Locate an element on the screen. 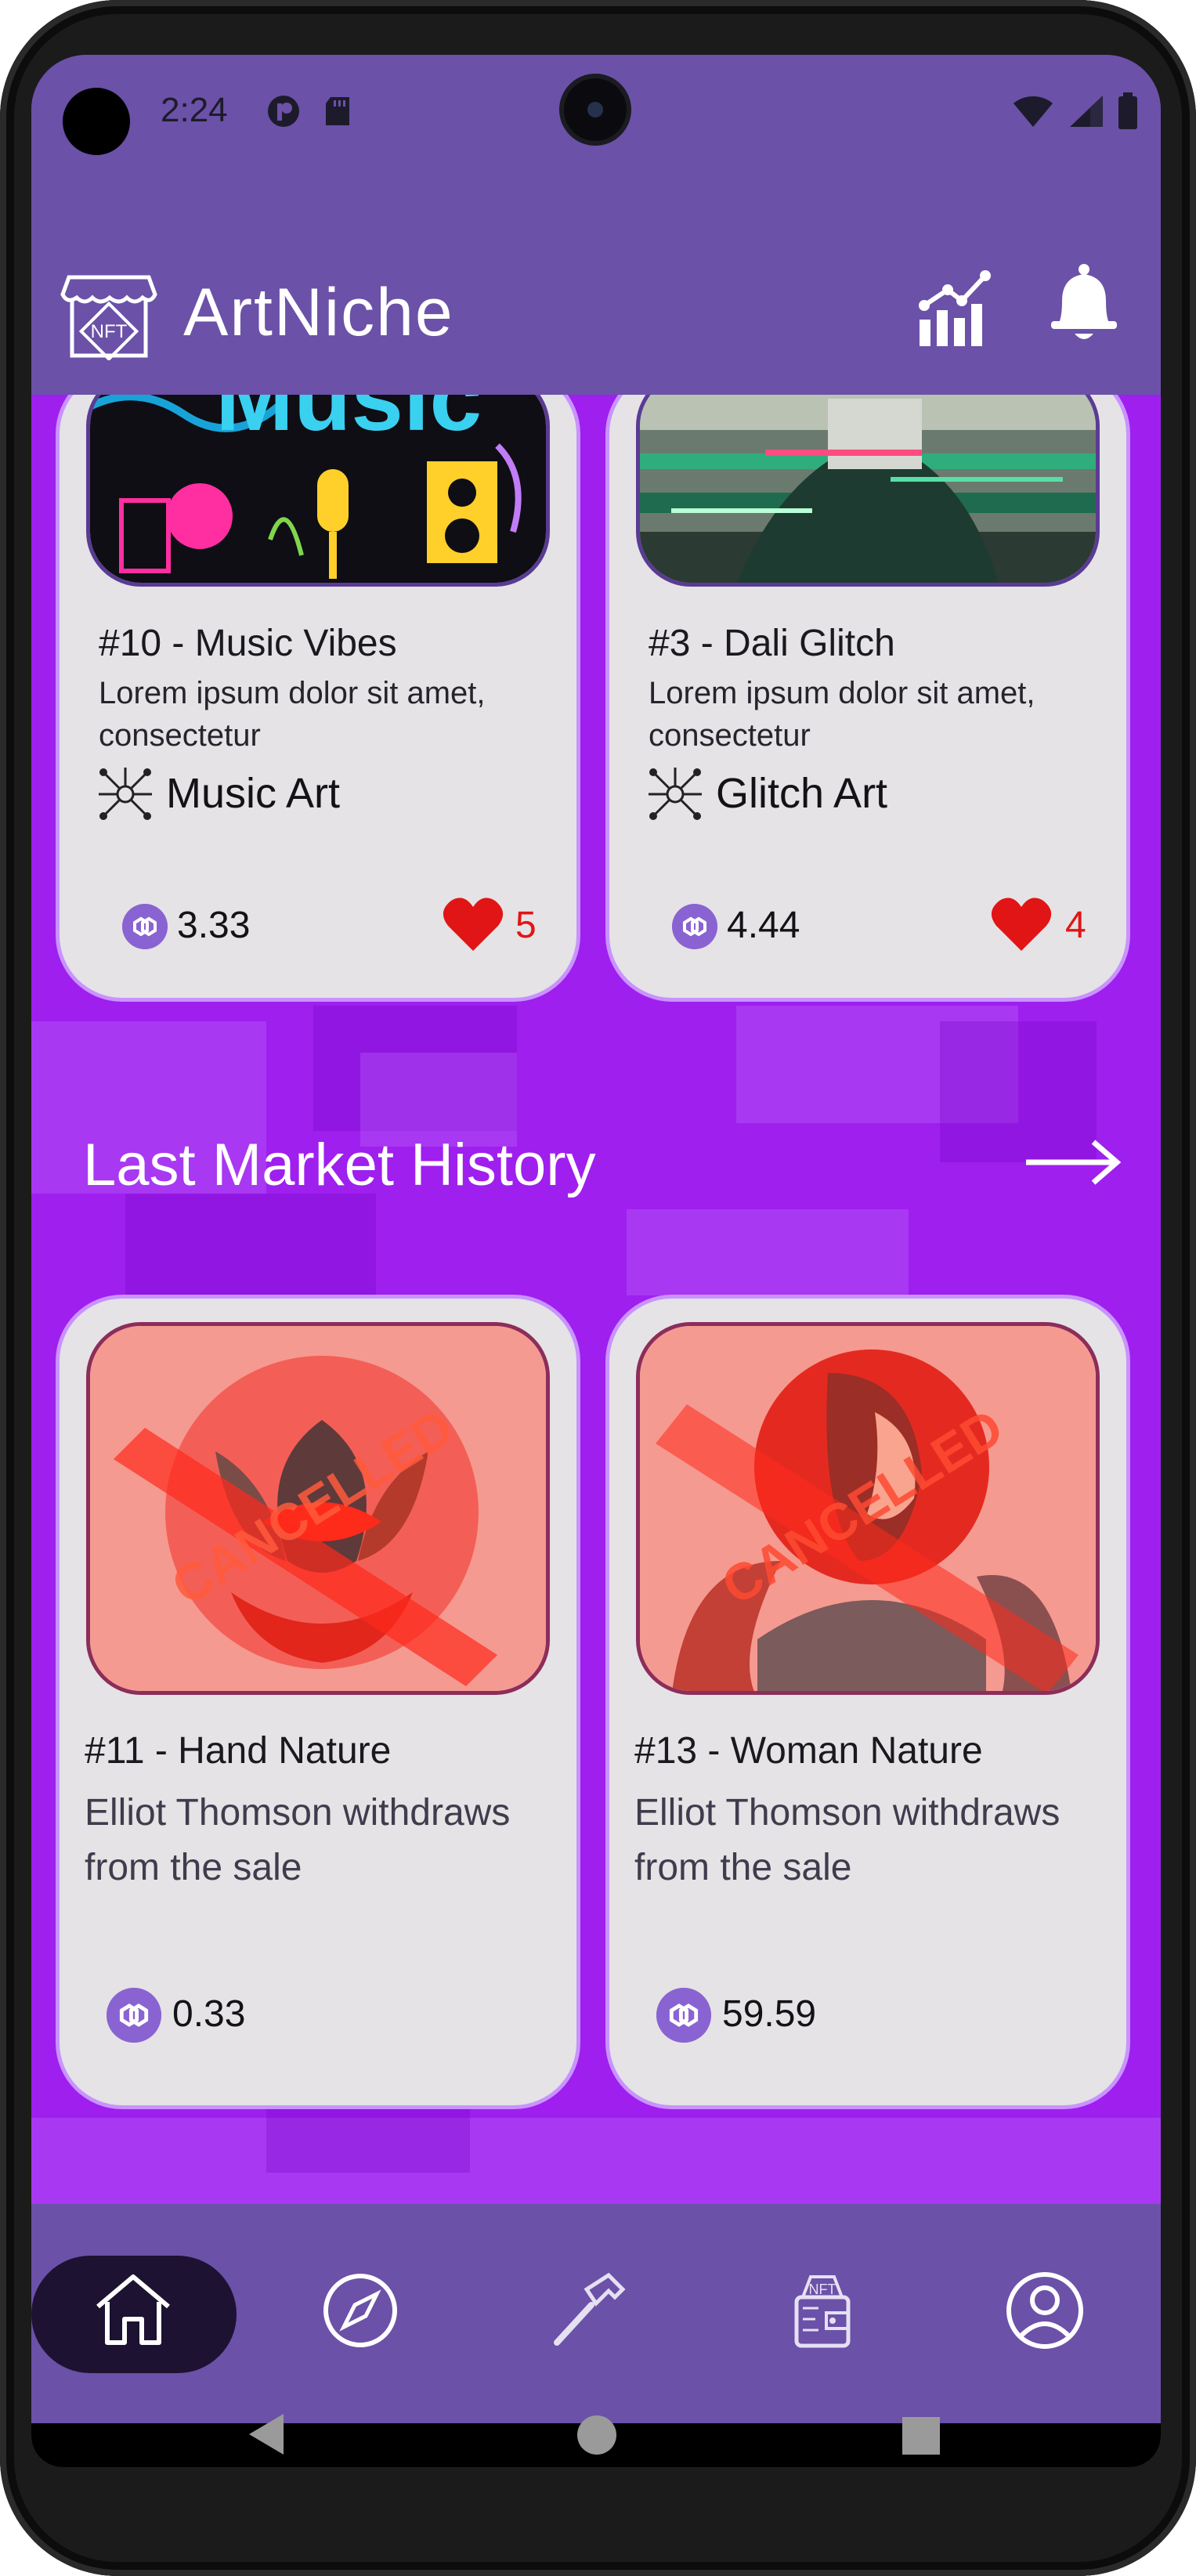  bottom-nav: NFT is located at coordinates (596, 2313).